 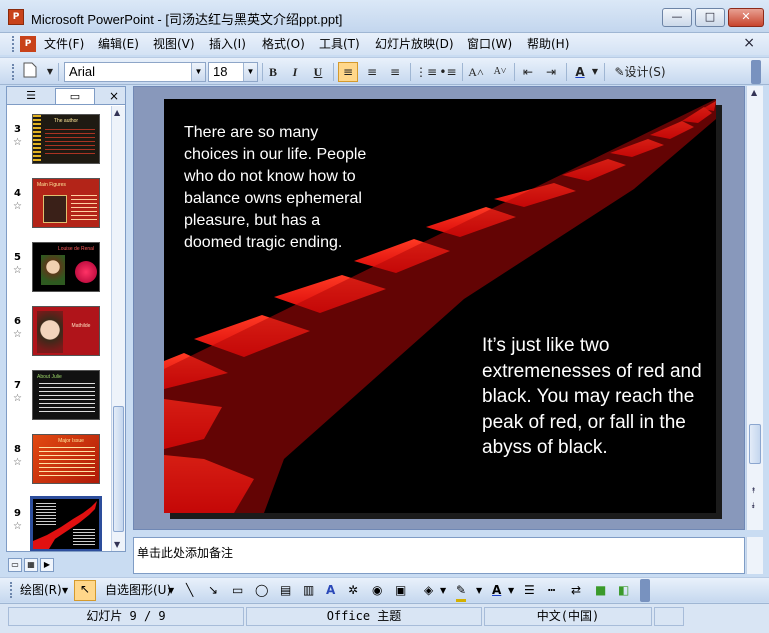 I want to click on font-name-select: Arial ▼, so click(x=135, y=72).